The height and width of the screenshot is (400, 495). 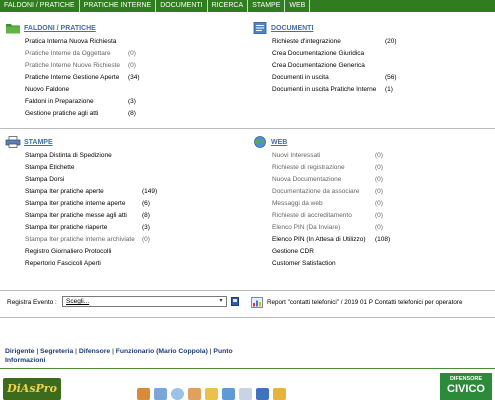 I want to click on stampe-item: Stampa Iter pratiche interne aperte (6), so click(x=135, y=204).